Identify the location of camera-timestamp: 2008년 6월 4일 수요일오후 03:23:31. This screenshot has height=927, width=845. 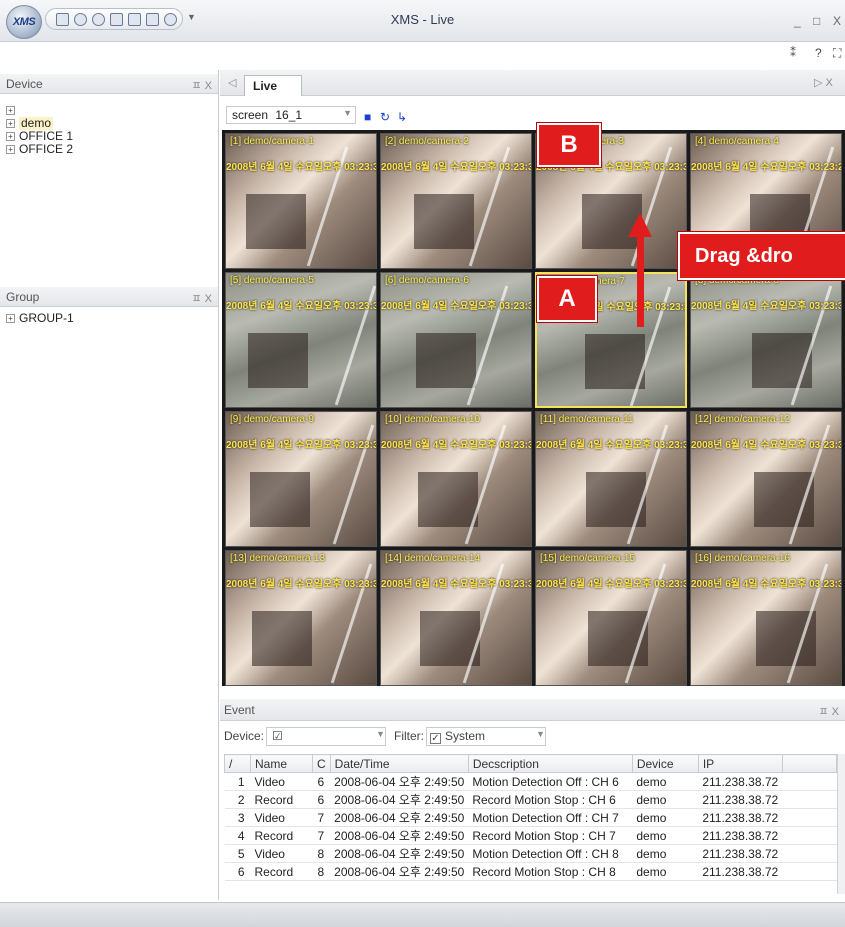
(301, 306).